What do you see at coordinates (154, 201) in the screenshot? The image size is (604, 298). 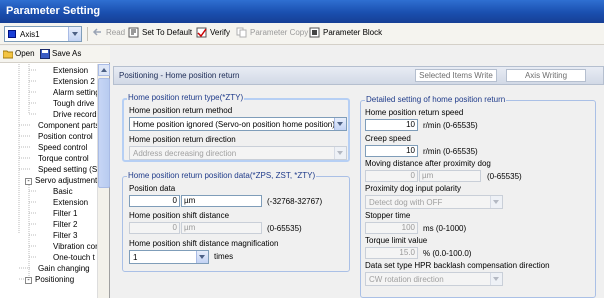 I see `position-data-input: 0` at bounding box center [154, 201].